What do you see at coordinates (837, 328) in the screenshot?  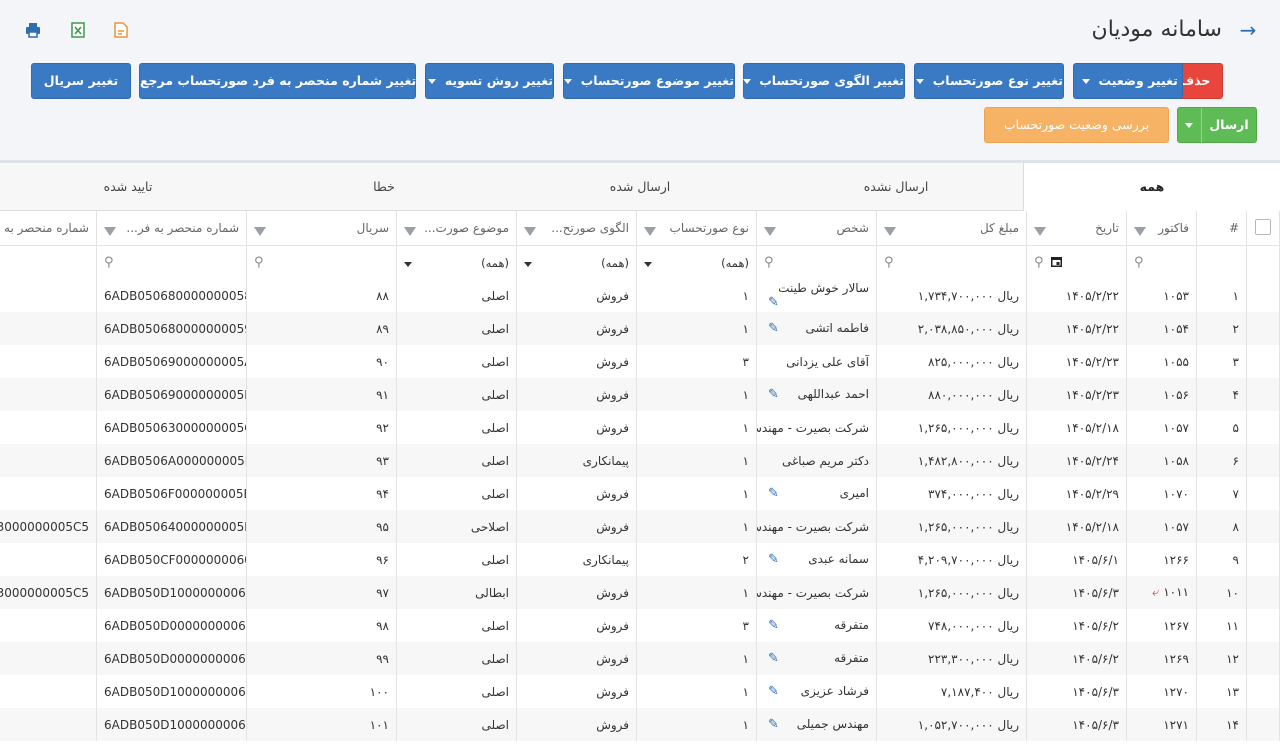 I see `person-link: فاطمه اتشی` at bounding box center [837, 328].